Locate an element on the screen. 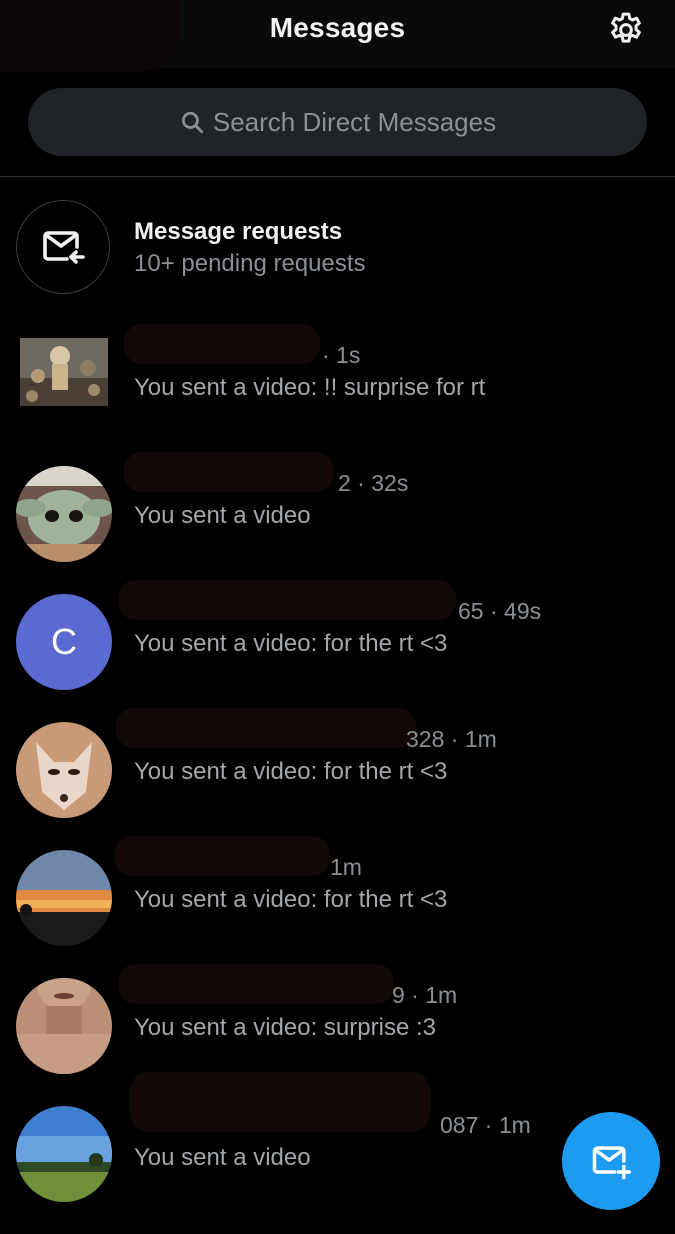 This screenshot has height=1234, width=675. message-requests-subtitle: 10+ pending requests is located at coordinates (250, 263).